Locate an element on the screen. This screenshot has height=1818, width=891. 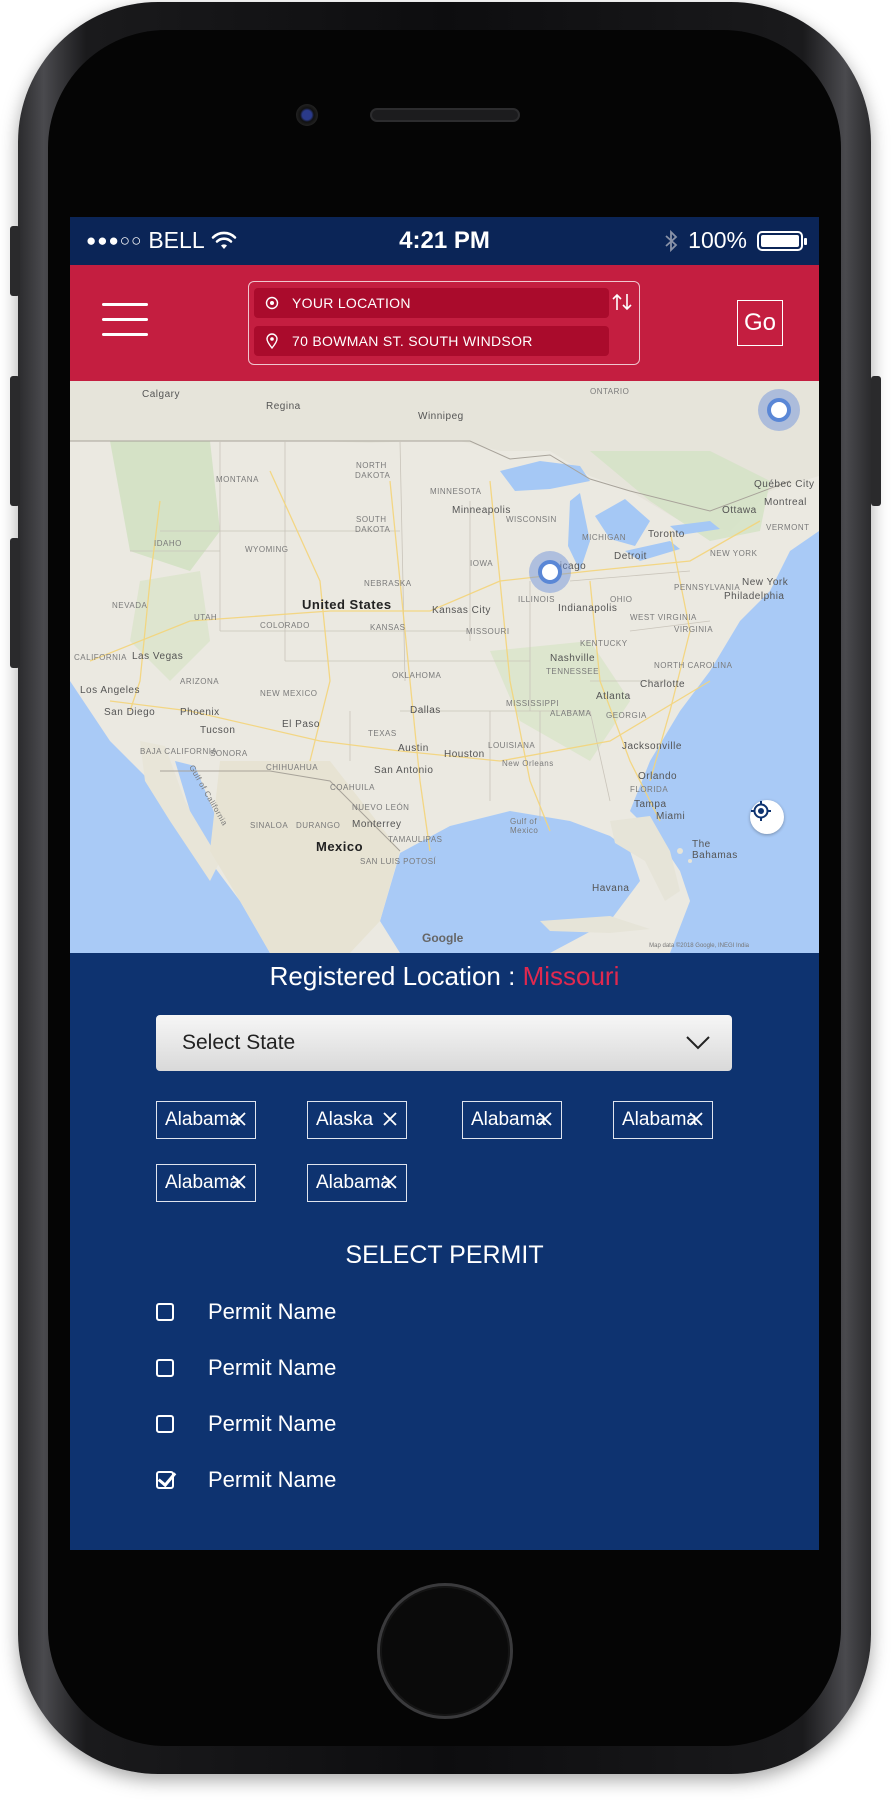
select-state-dropdown: Select State is located at coordinates (444, 1043).